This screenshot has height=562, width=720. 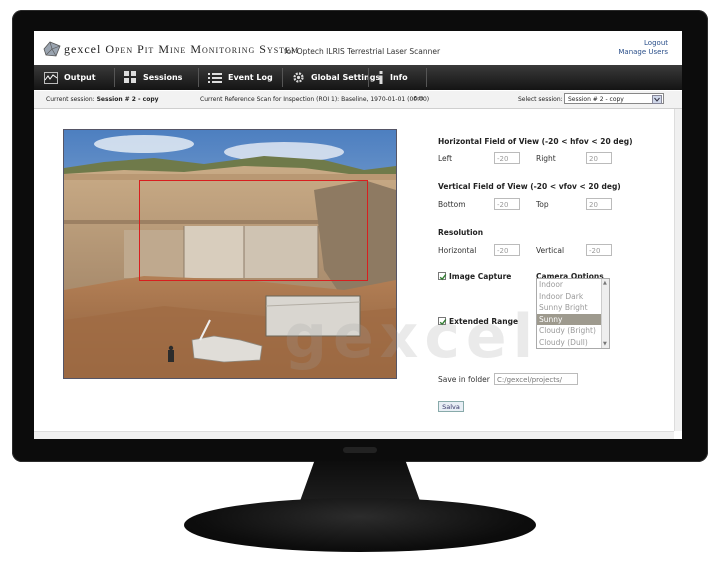 What do you see at coordinates (540, 99) in the screenshot?
I see `select-session-label: Select session:` at bounding box center [540, 99].